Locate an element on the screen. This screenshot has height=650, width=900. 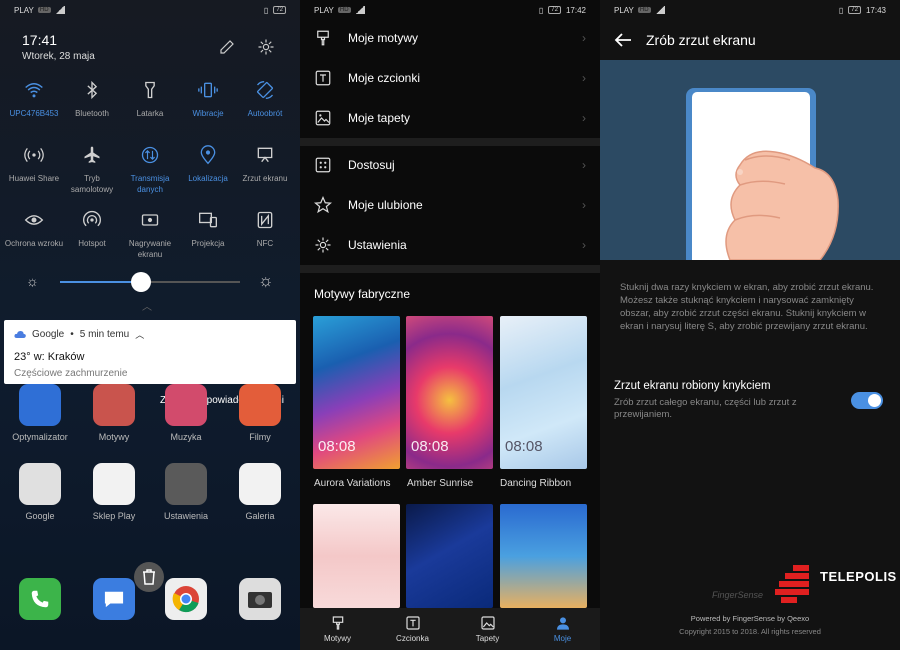
qs-tile: Nagrywanie ekranu is located at coordinates (150, 235).